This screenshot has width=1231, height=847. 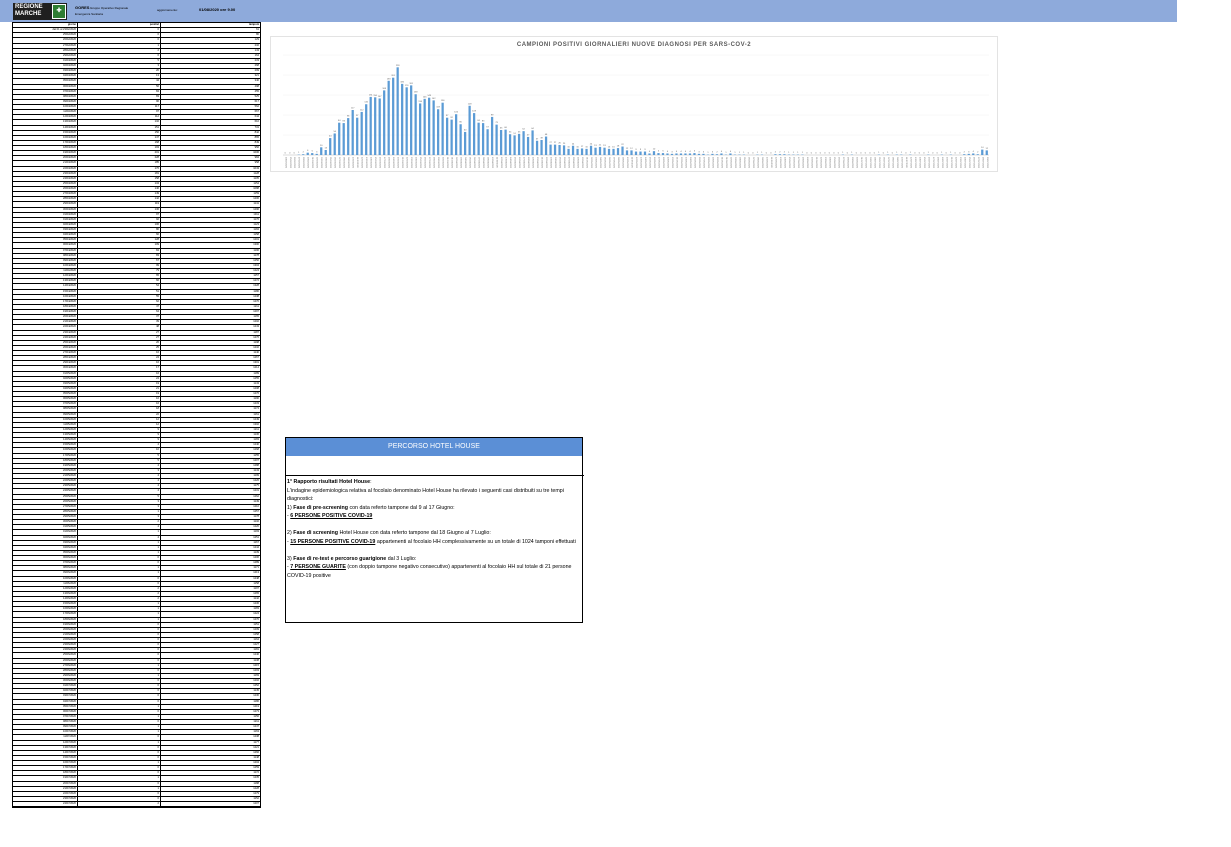 I want to click on x-tick-label: 25/05/2020, so click(x=694, y=163).